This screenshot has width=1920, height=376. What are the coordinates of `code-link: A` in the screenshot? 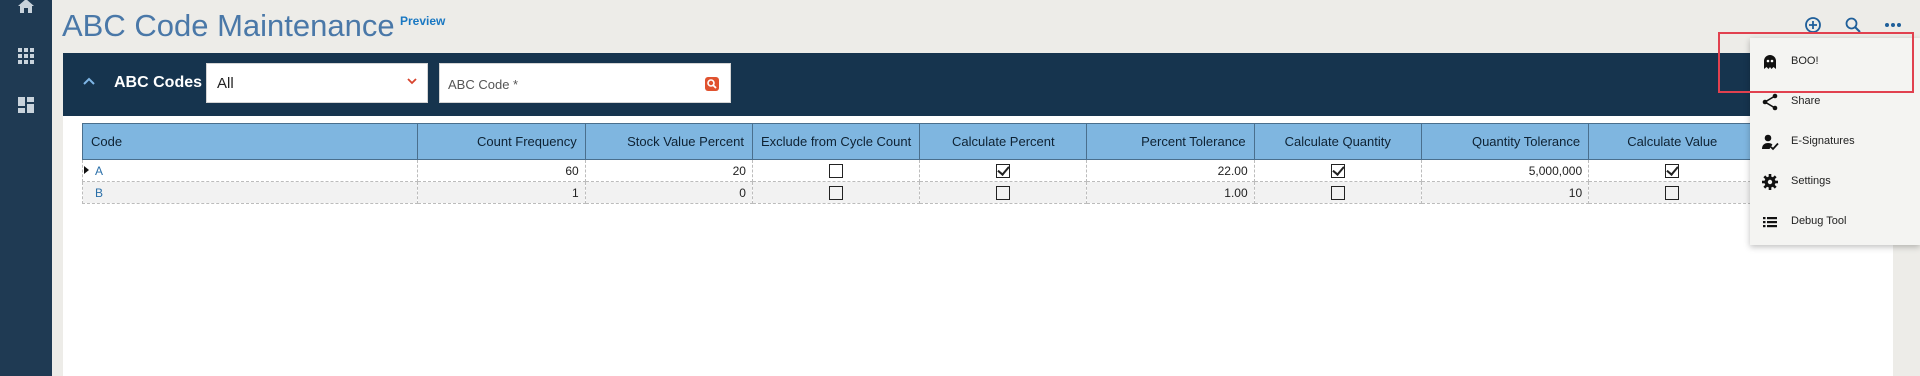 It's located at (99, 171).